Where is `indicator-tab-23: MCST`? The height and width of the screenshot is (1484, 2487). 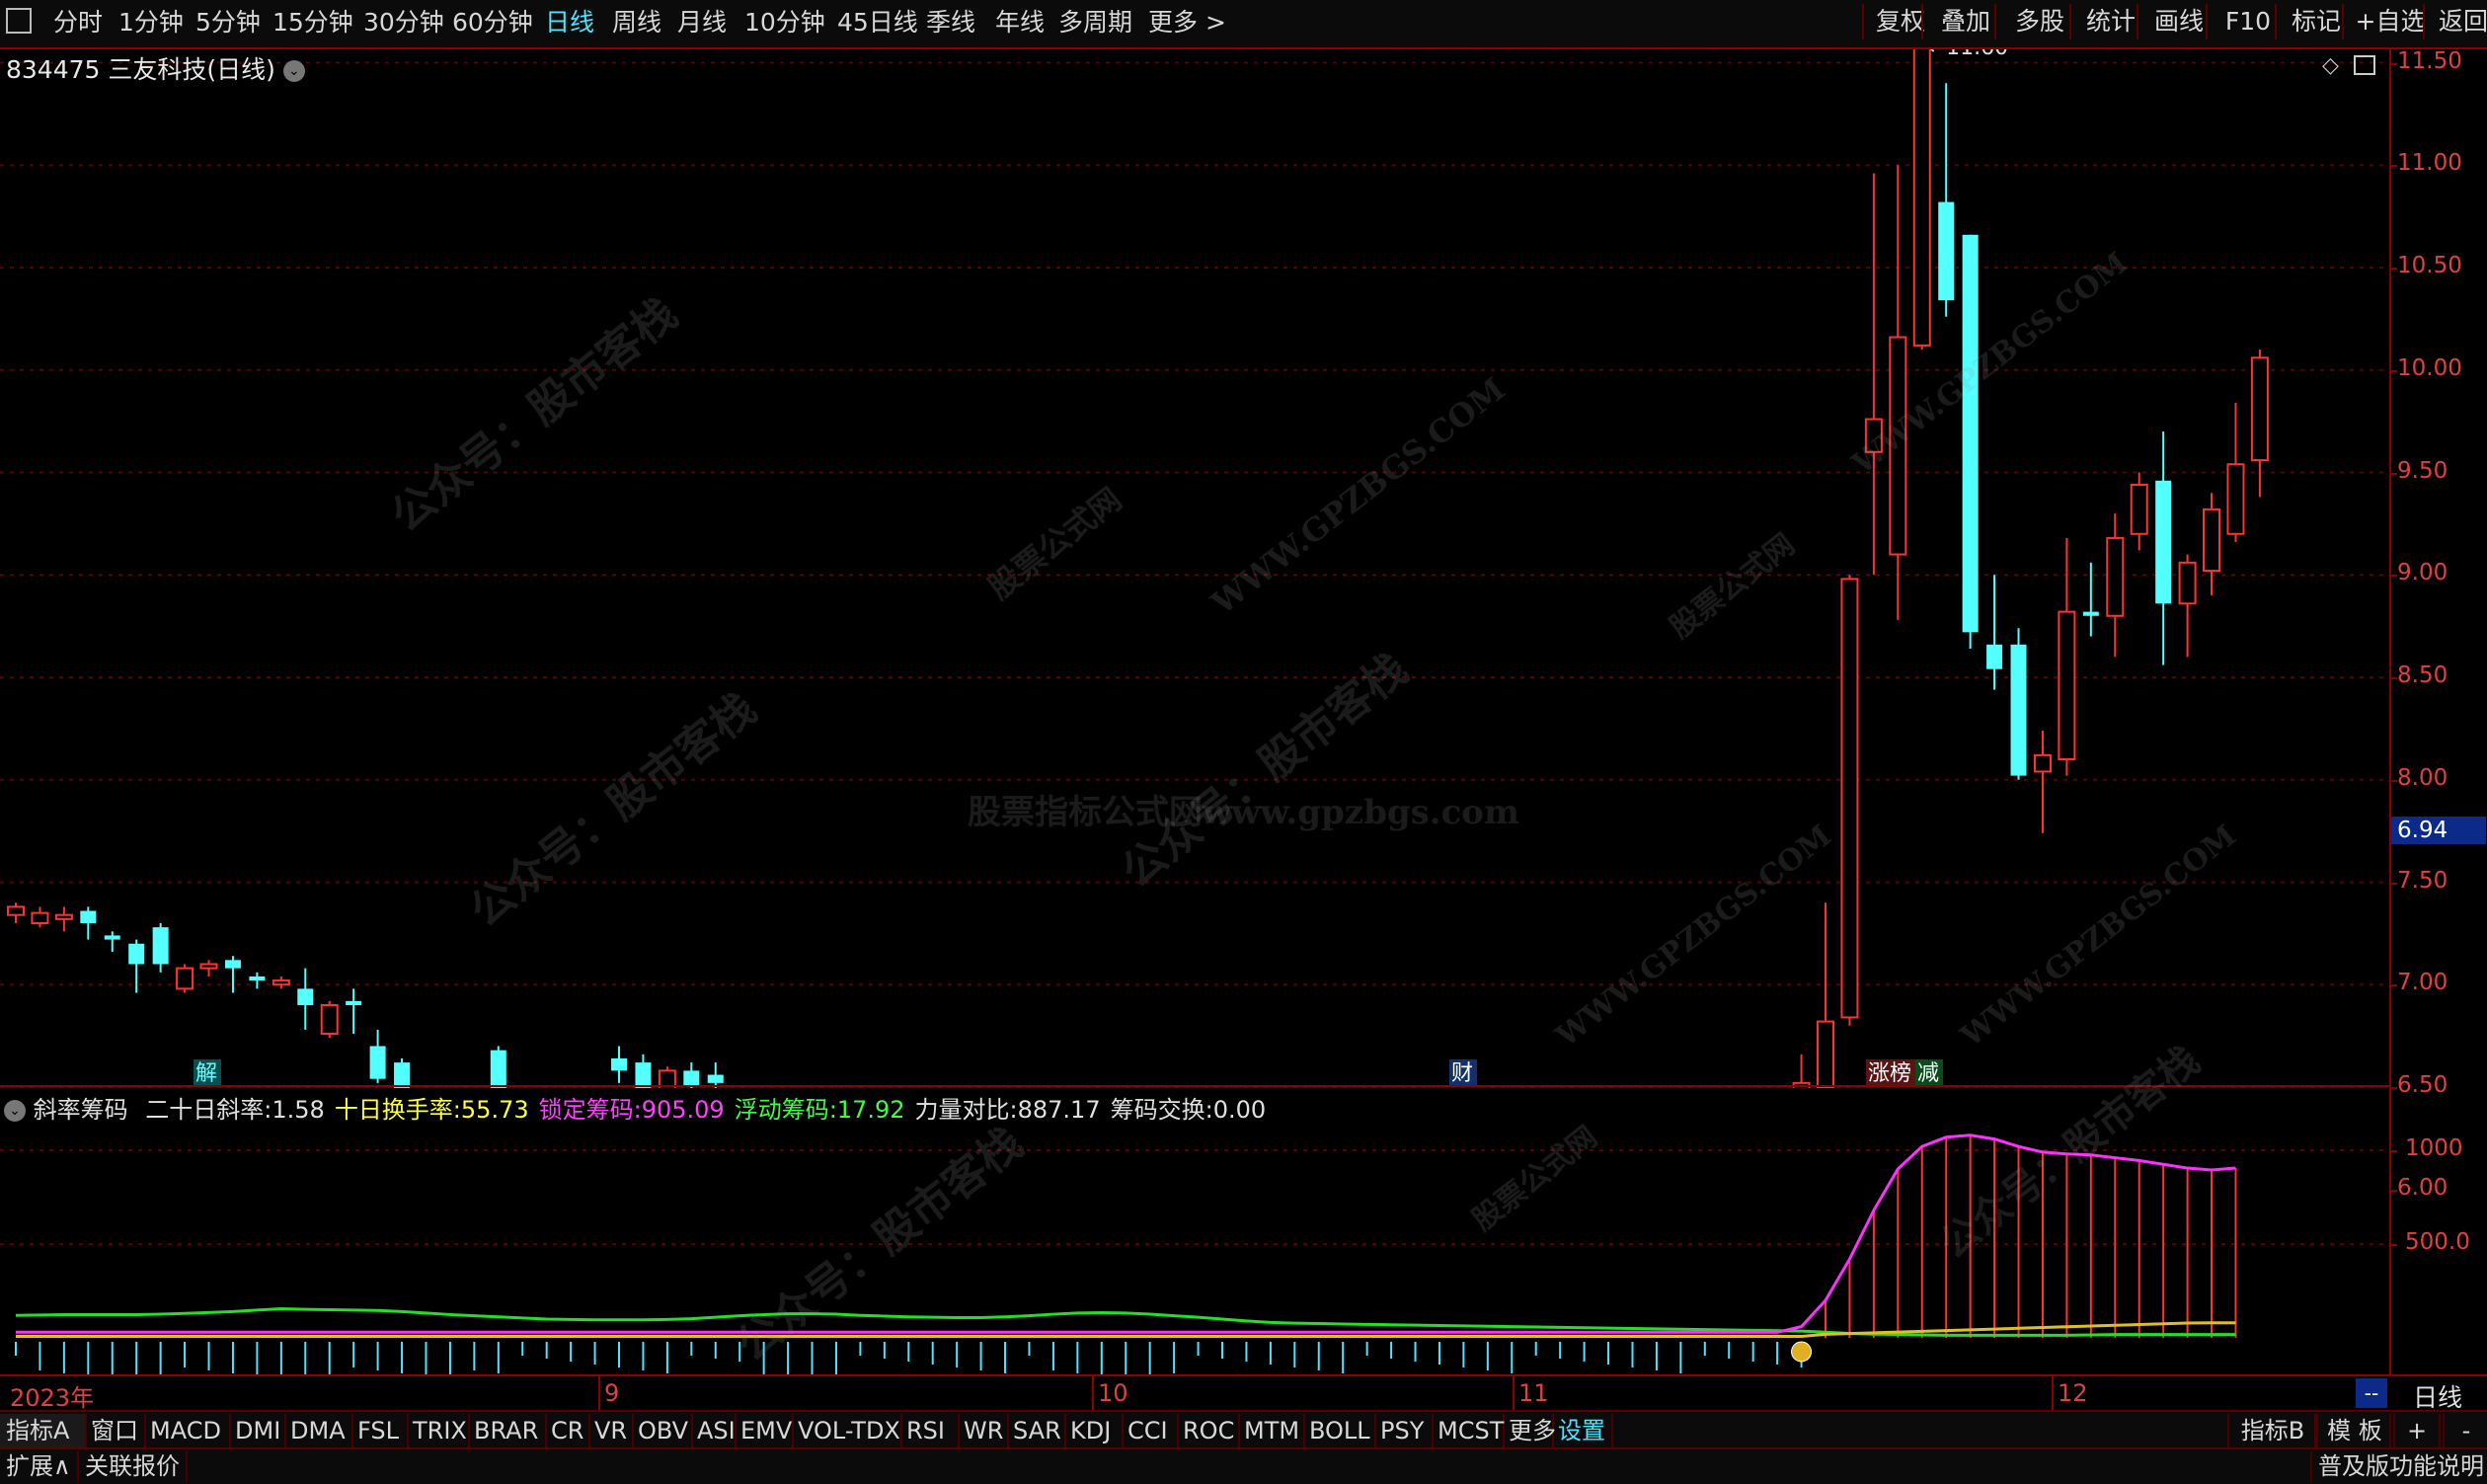
indicator-tab-23: MCST is located at coordinates (1468, 1430).